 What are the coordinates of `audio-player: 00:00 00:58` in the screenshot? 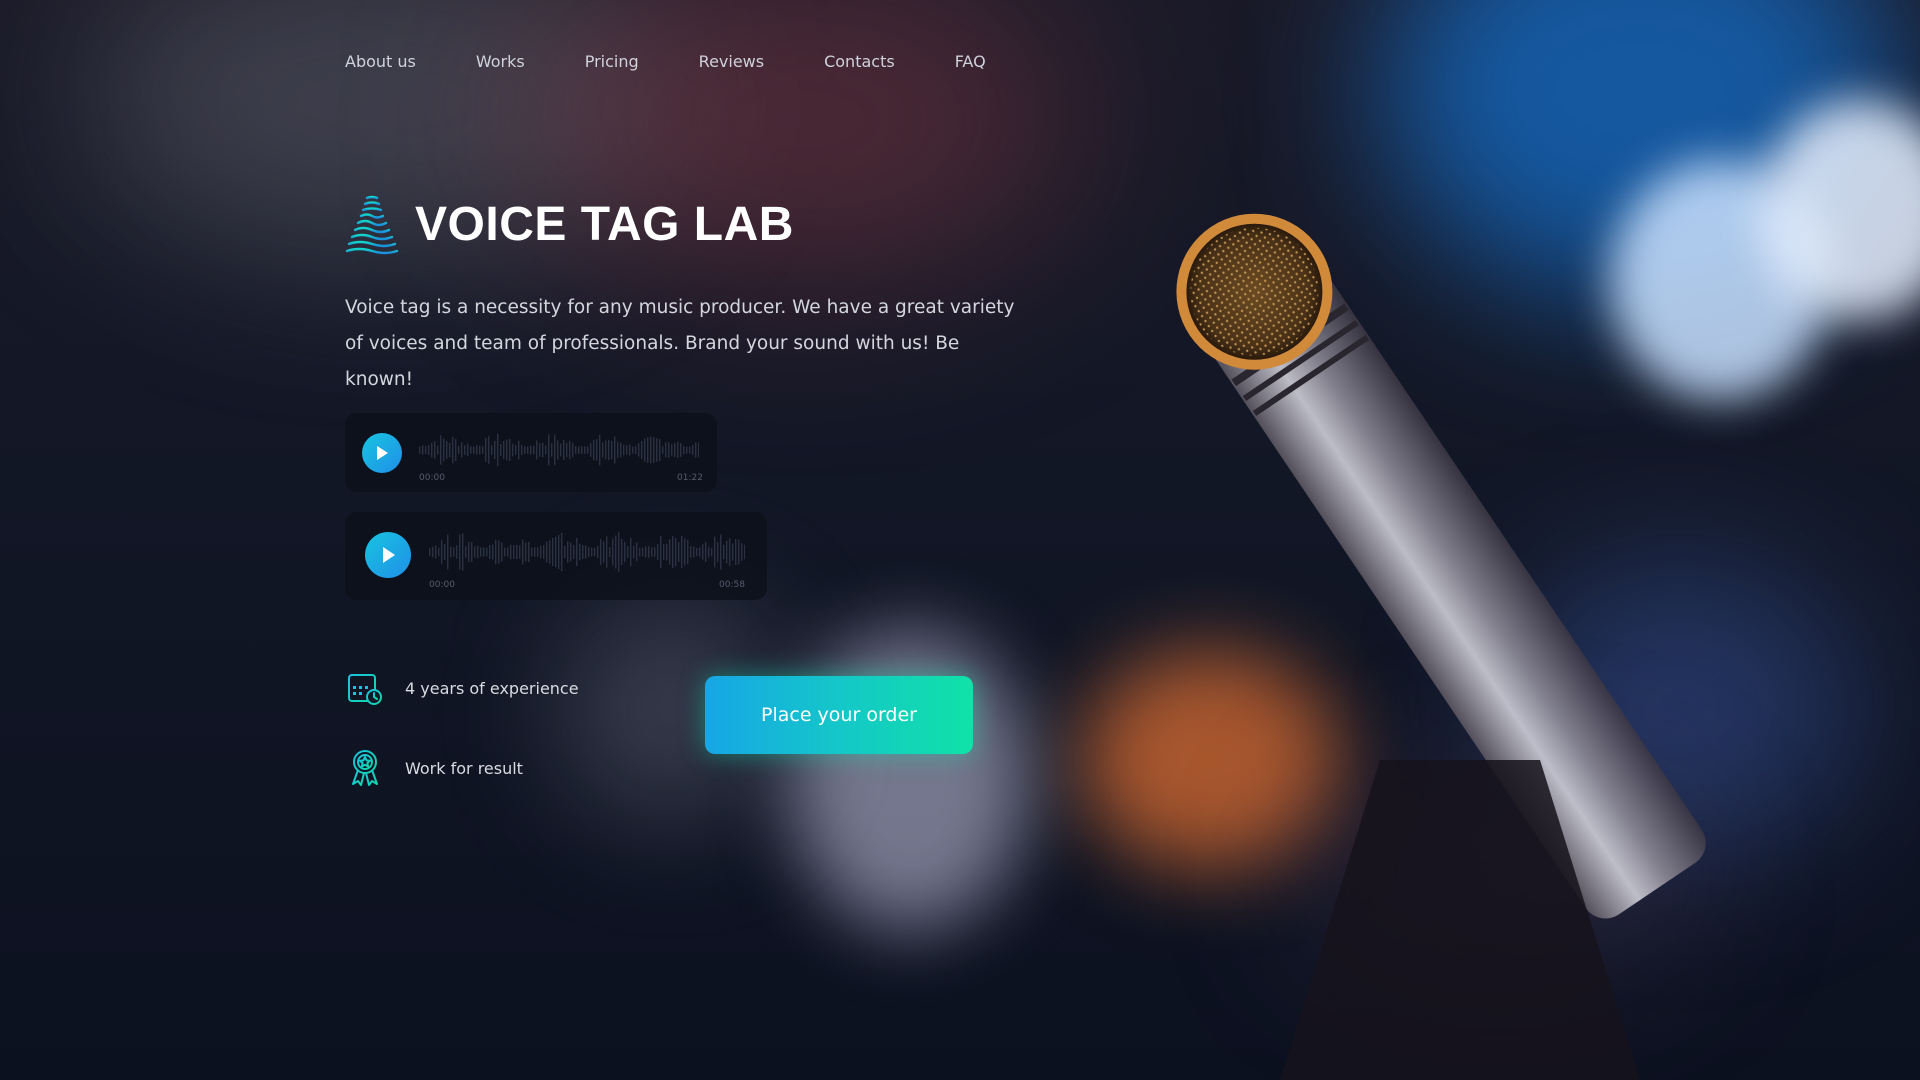 It's located at (556, 556).